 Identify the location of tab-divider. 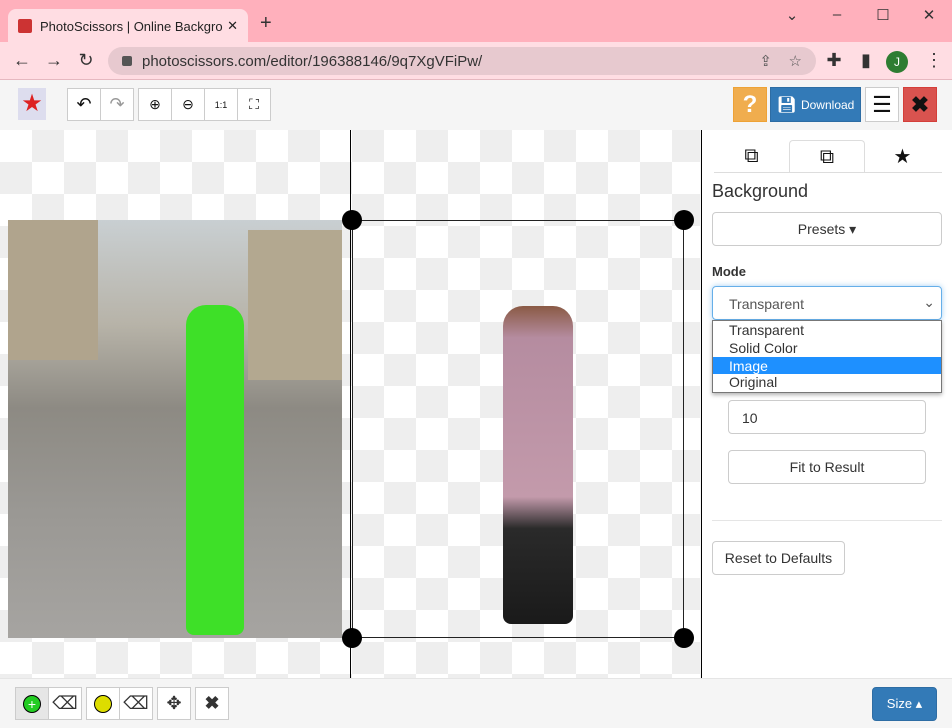
(828, 172).